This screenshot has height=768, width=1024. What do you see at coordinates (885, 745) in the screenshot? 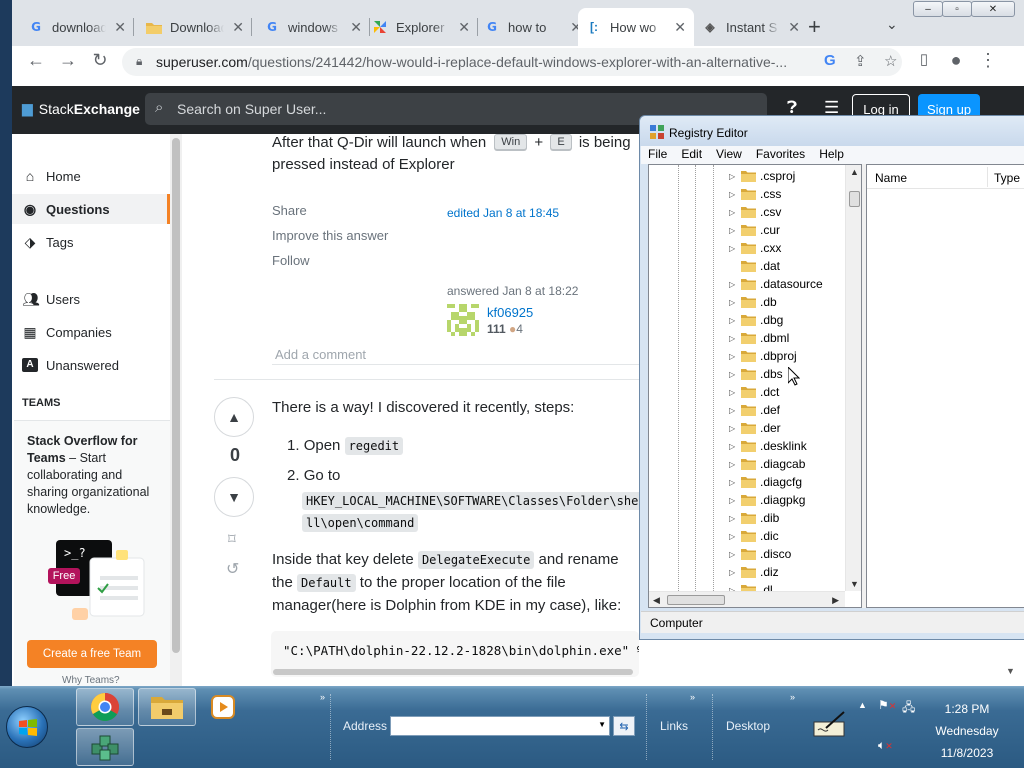
I see `volume-muted-icon: 🔈︎✕` at bounding box center [885, 745].